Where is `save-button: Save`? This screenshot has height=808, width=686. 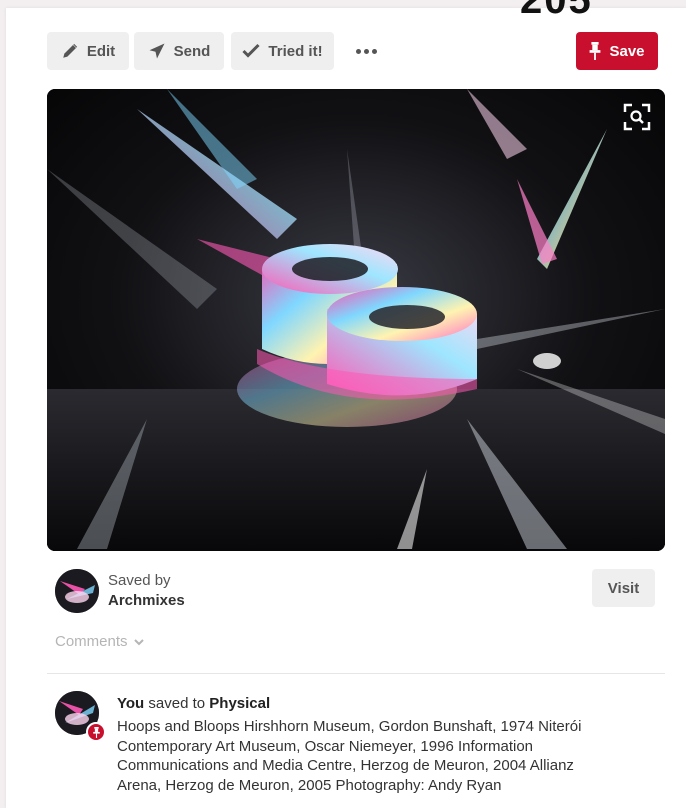 save-button: Save is located at coordinates (617, 51).